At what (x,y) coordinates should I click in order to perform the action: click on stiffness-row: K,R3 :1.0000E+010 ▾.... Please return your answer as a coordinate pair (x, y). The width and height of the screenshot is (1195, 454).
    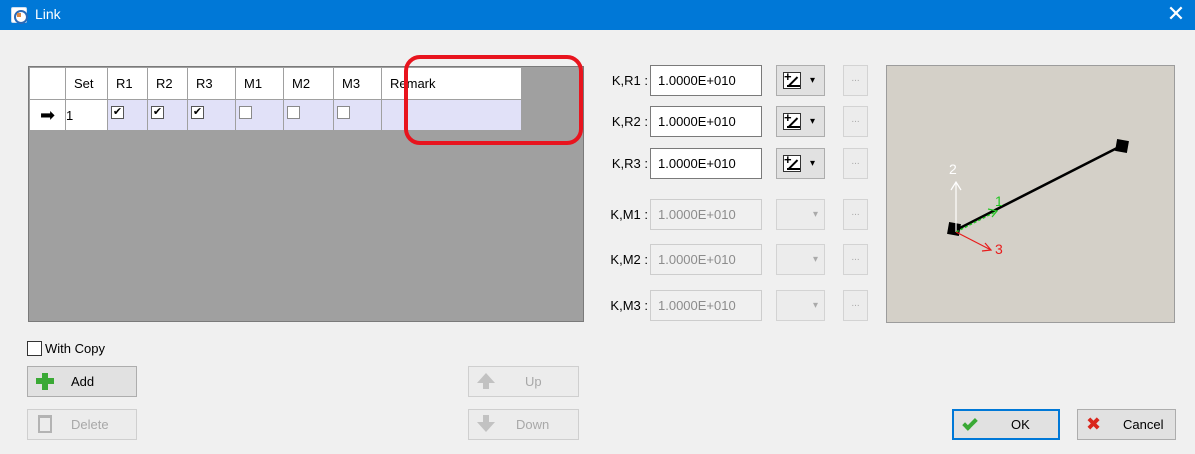
    Looking at the image, I should click on (737, 163).